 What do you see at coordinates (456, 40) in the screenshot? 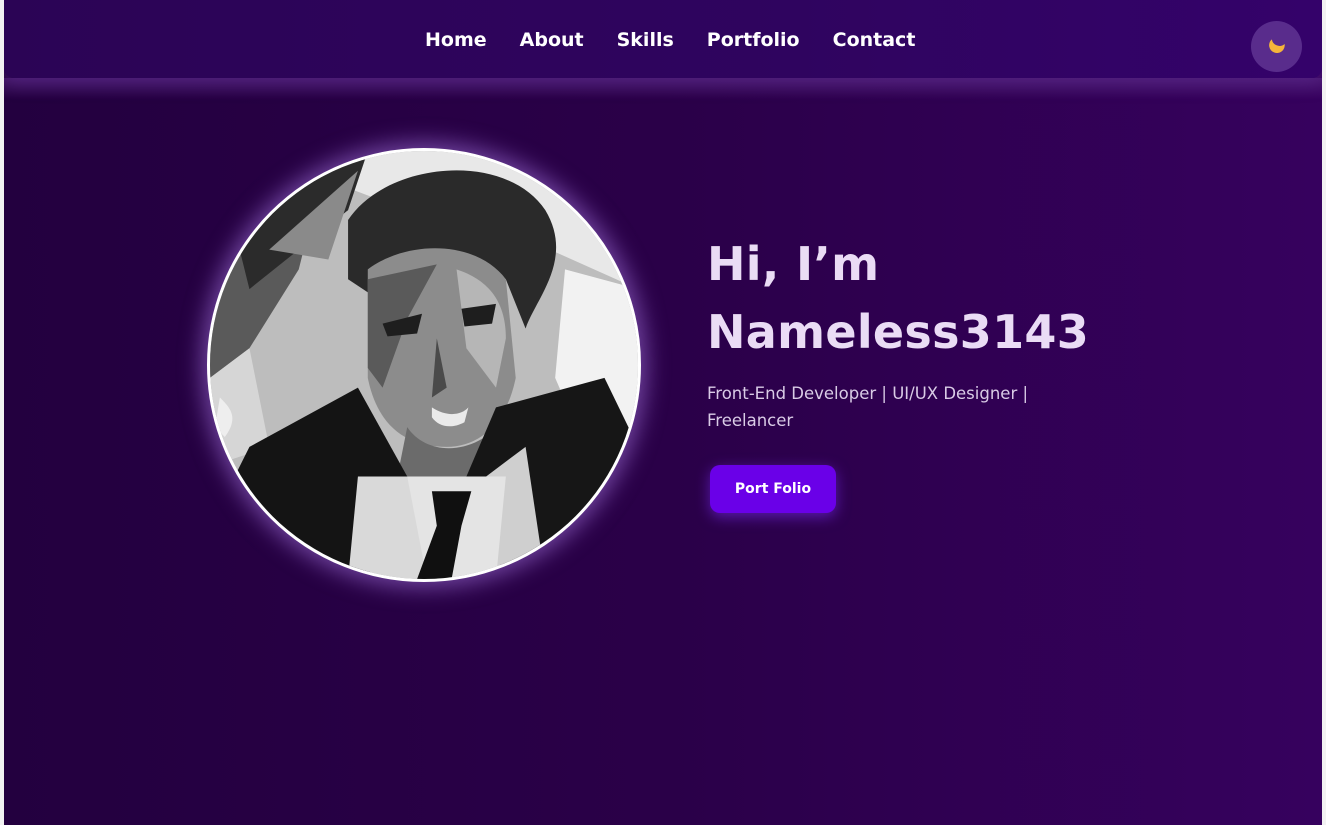
I see `nav-link-home: Home` at bounding box center [456, 40].